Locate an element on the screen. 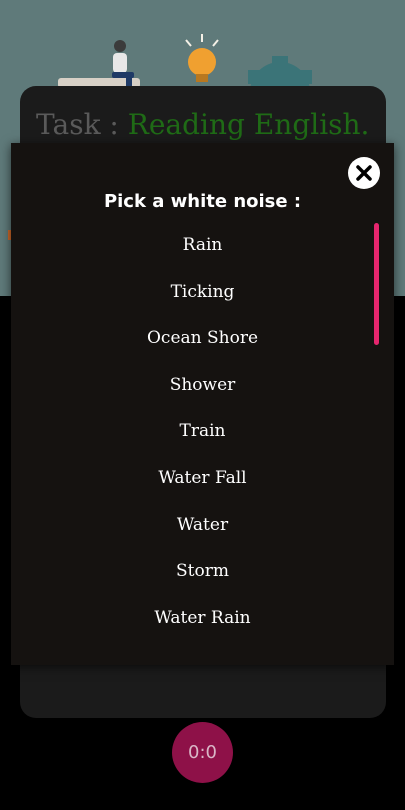  noise-item-shower: Shower is located at coordinates (202, 392).